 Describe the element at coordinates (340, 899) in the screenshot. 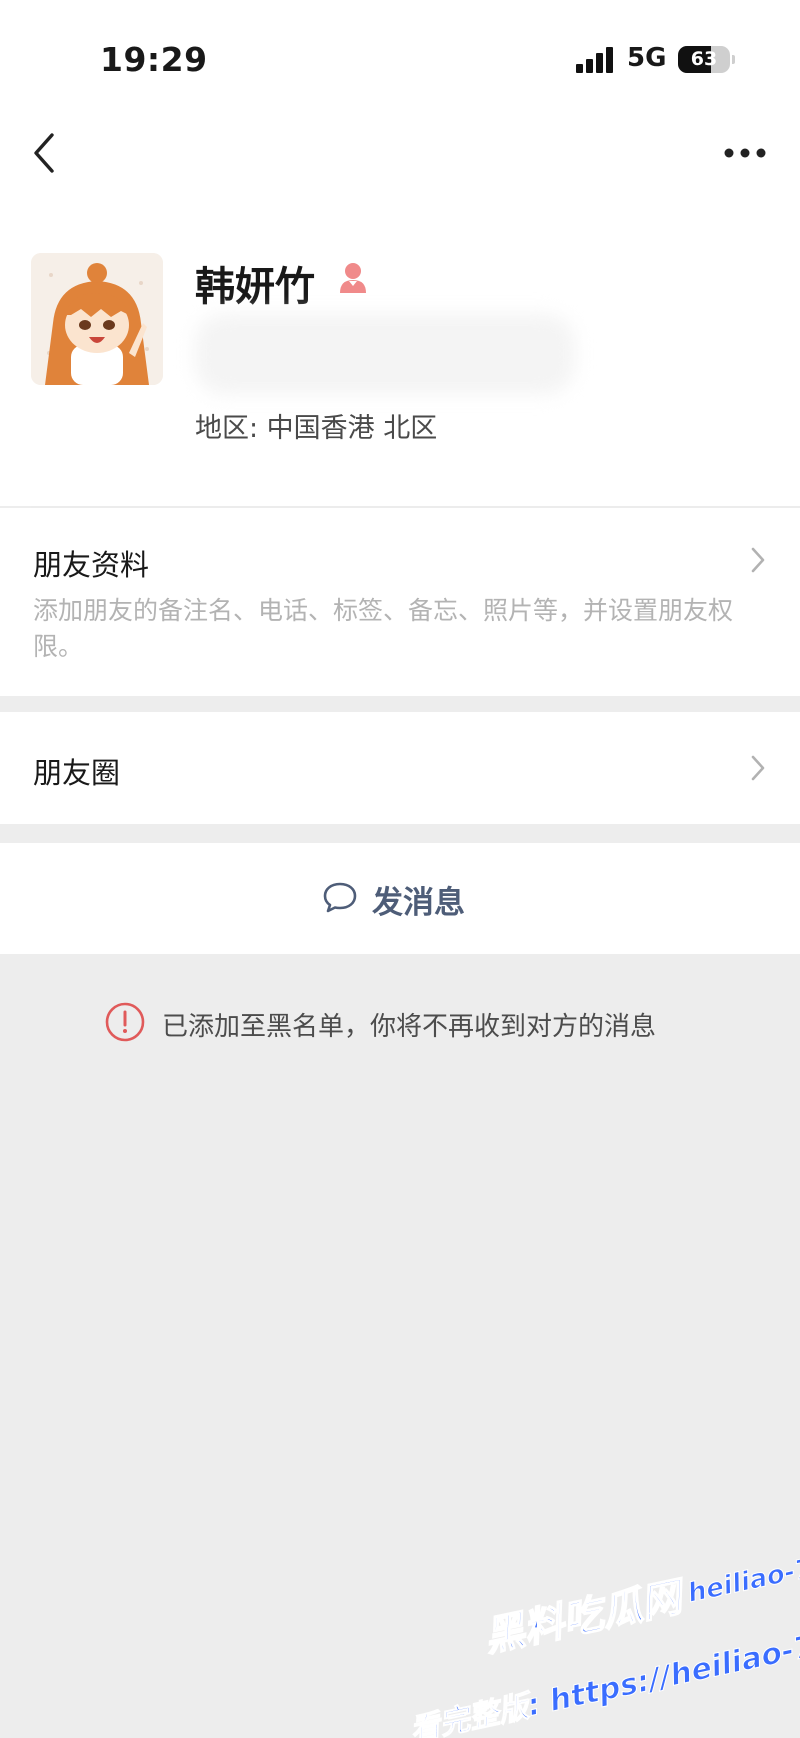

I see `chat-bubble-icon` at that location.